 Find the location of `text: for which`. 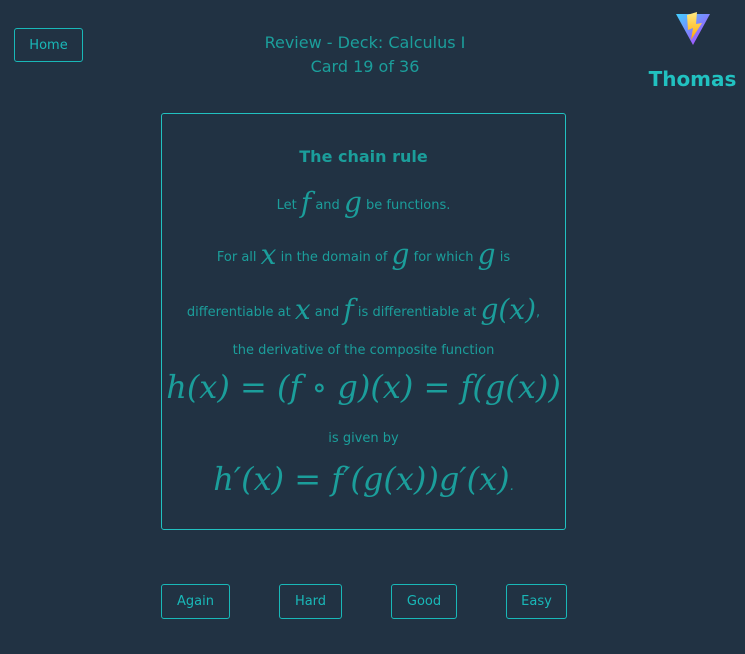

text: for which is located at coordinates (443, 257).